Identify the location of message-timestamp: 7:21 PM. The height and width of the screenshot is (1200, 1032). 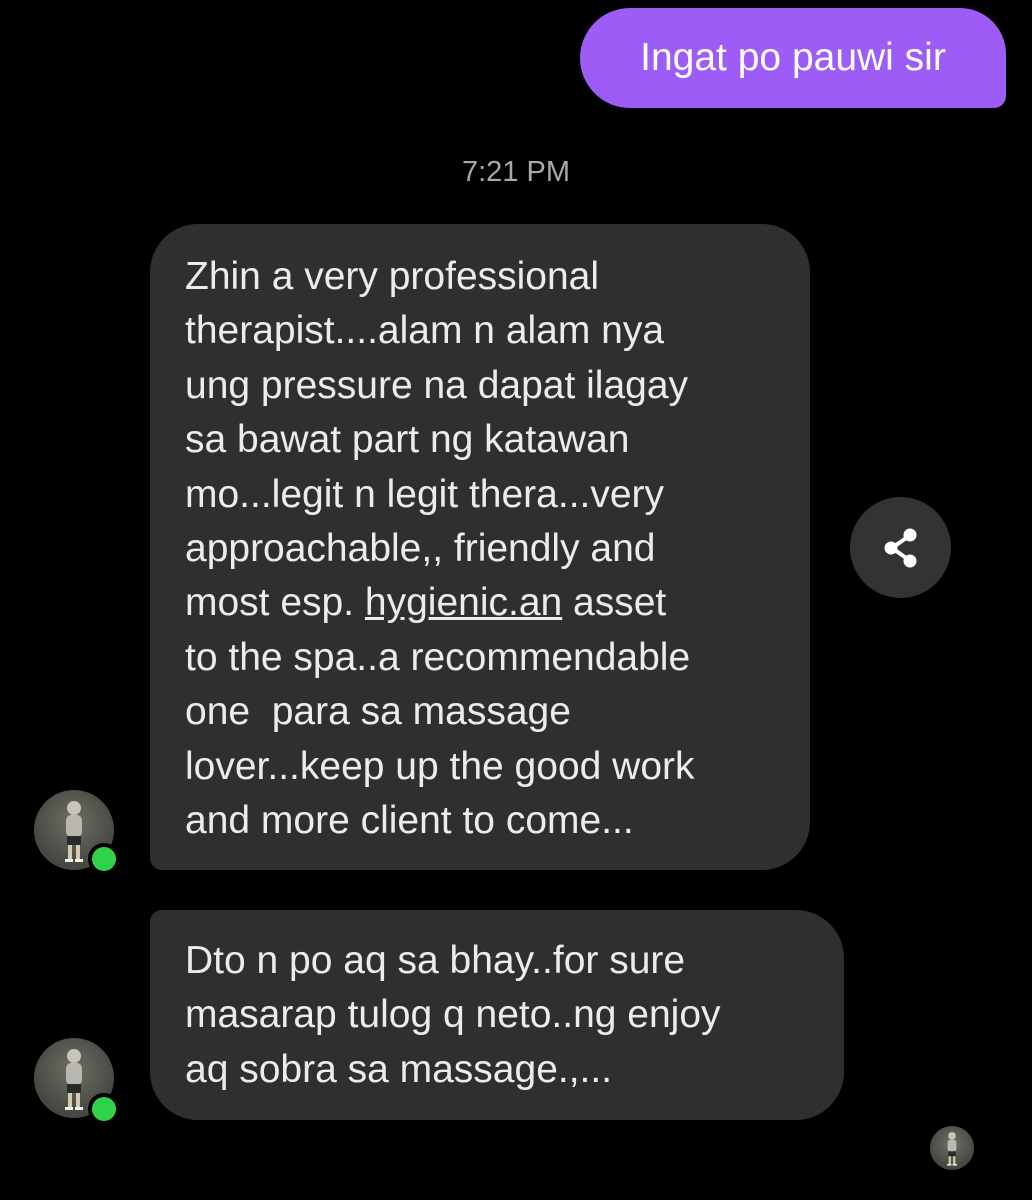
(516, 172).